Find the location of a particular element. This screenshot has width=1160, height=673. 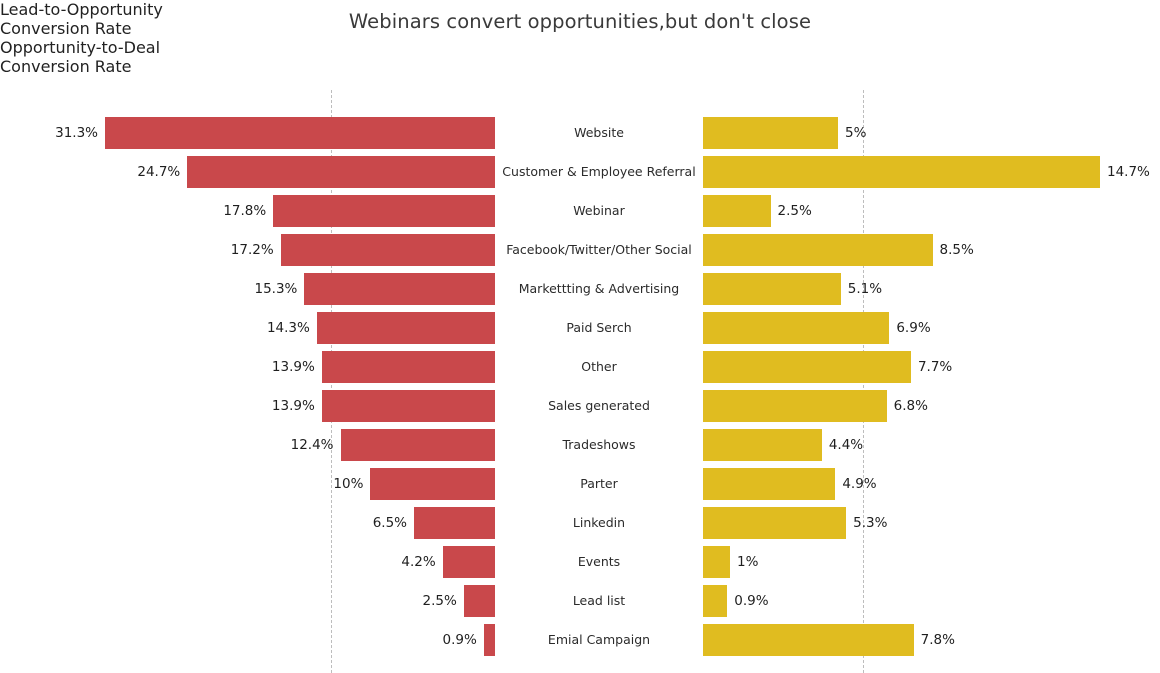

right-bar-value-label: 5.3% is located at coordinates (870, 522).